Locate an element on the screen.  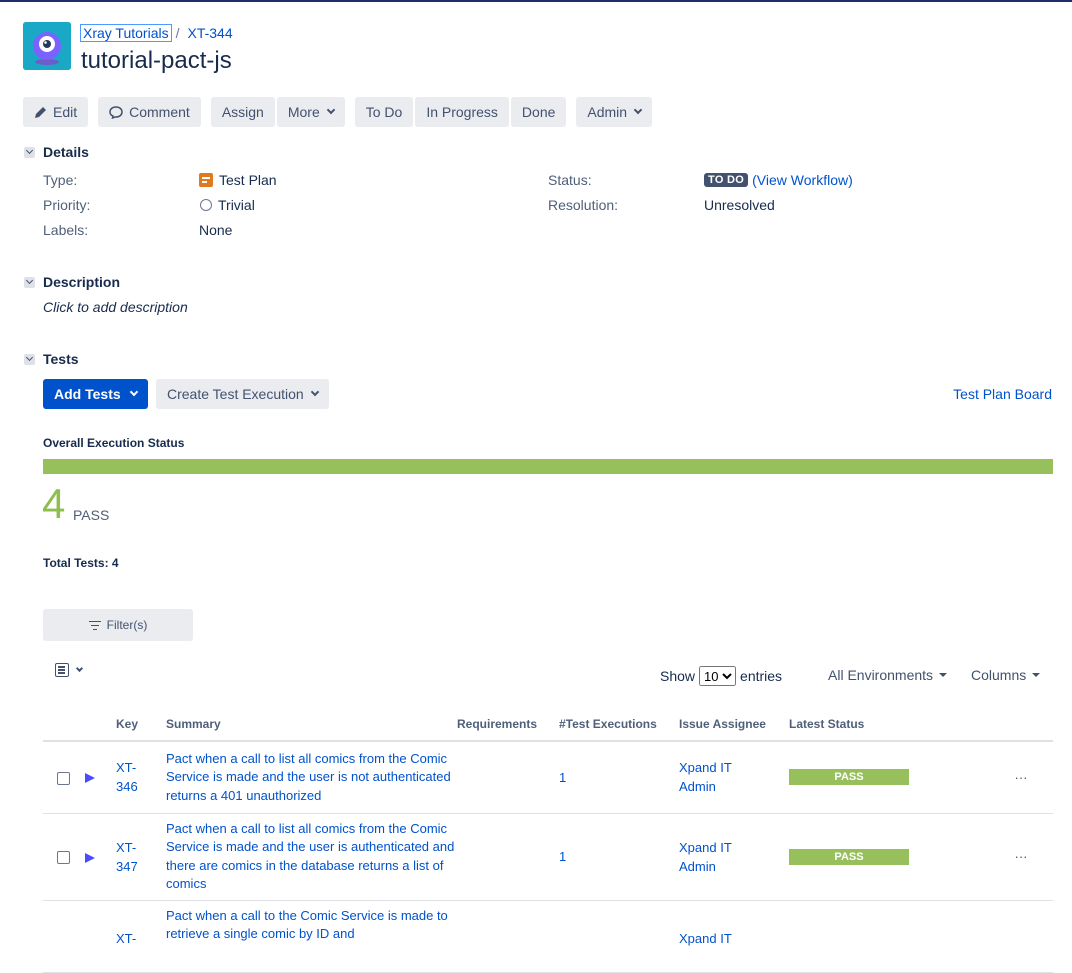
entries-select: 10 is located at coordinates (718, 676).